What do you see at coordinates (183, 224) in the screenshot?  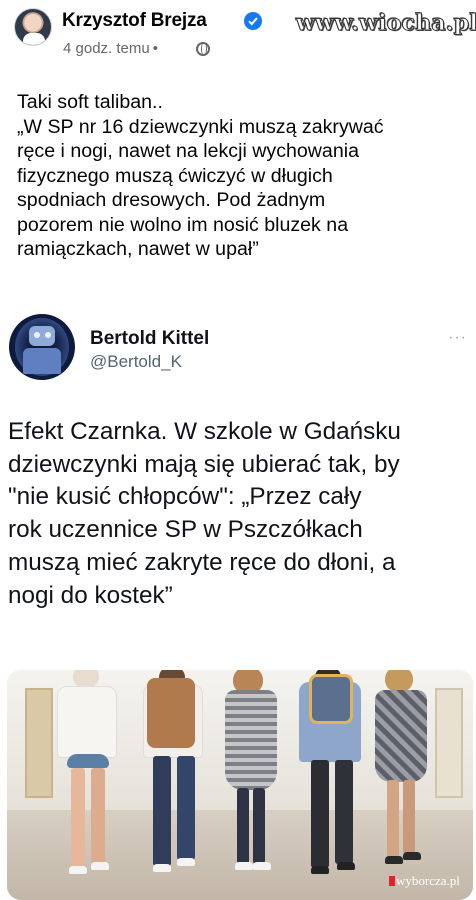 I see `post-text-line: pozorem nie wolno im nosić bluzek na` at bounding box center [183, 224].